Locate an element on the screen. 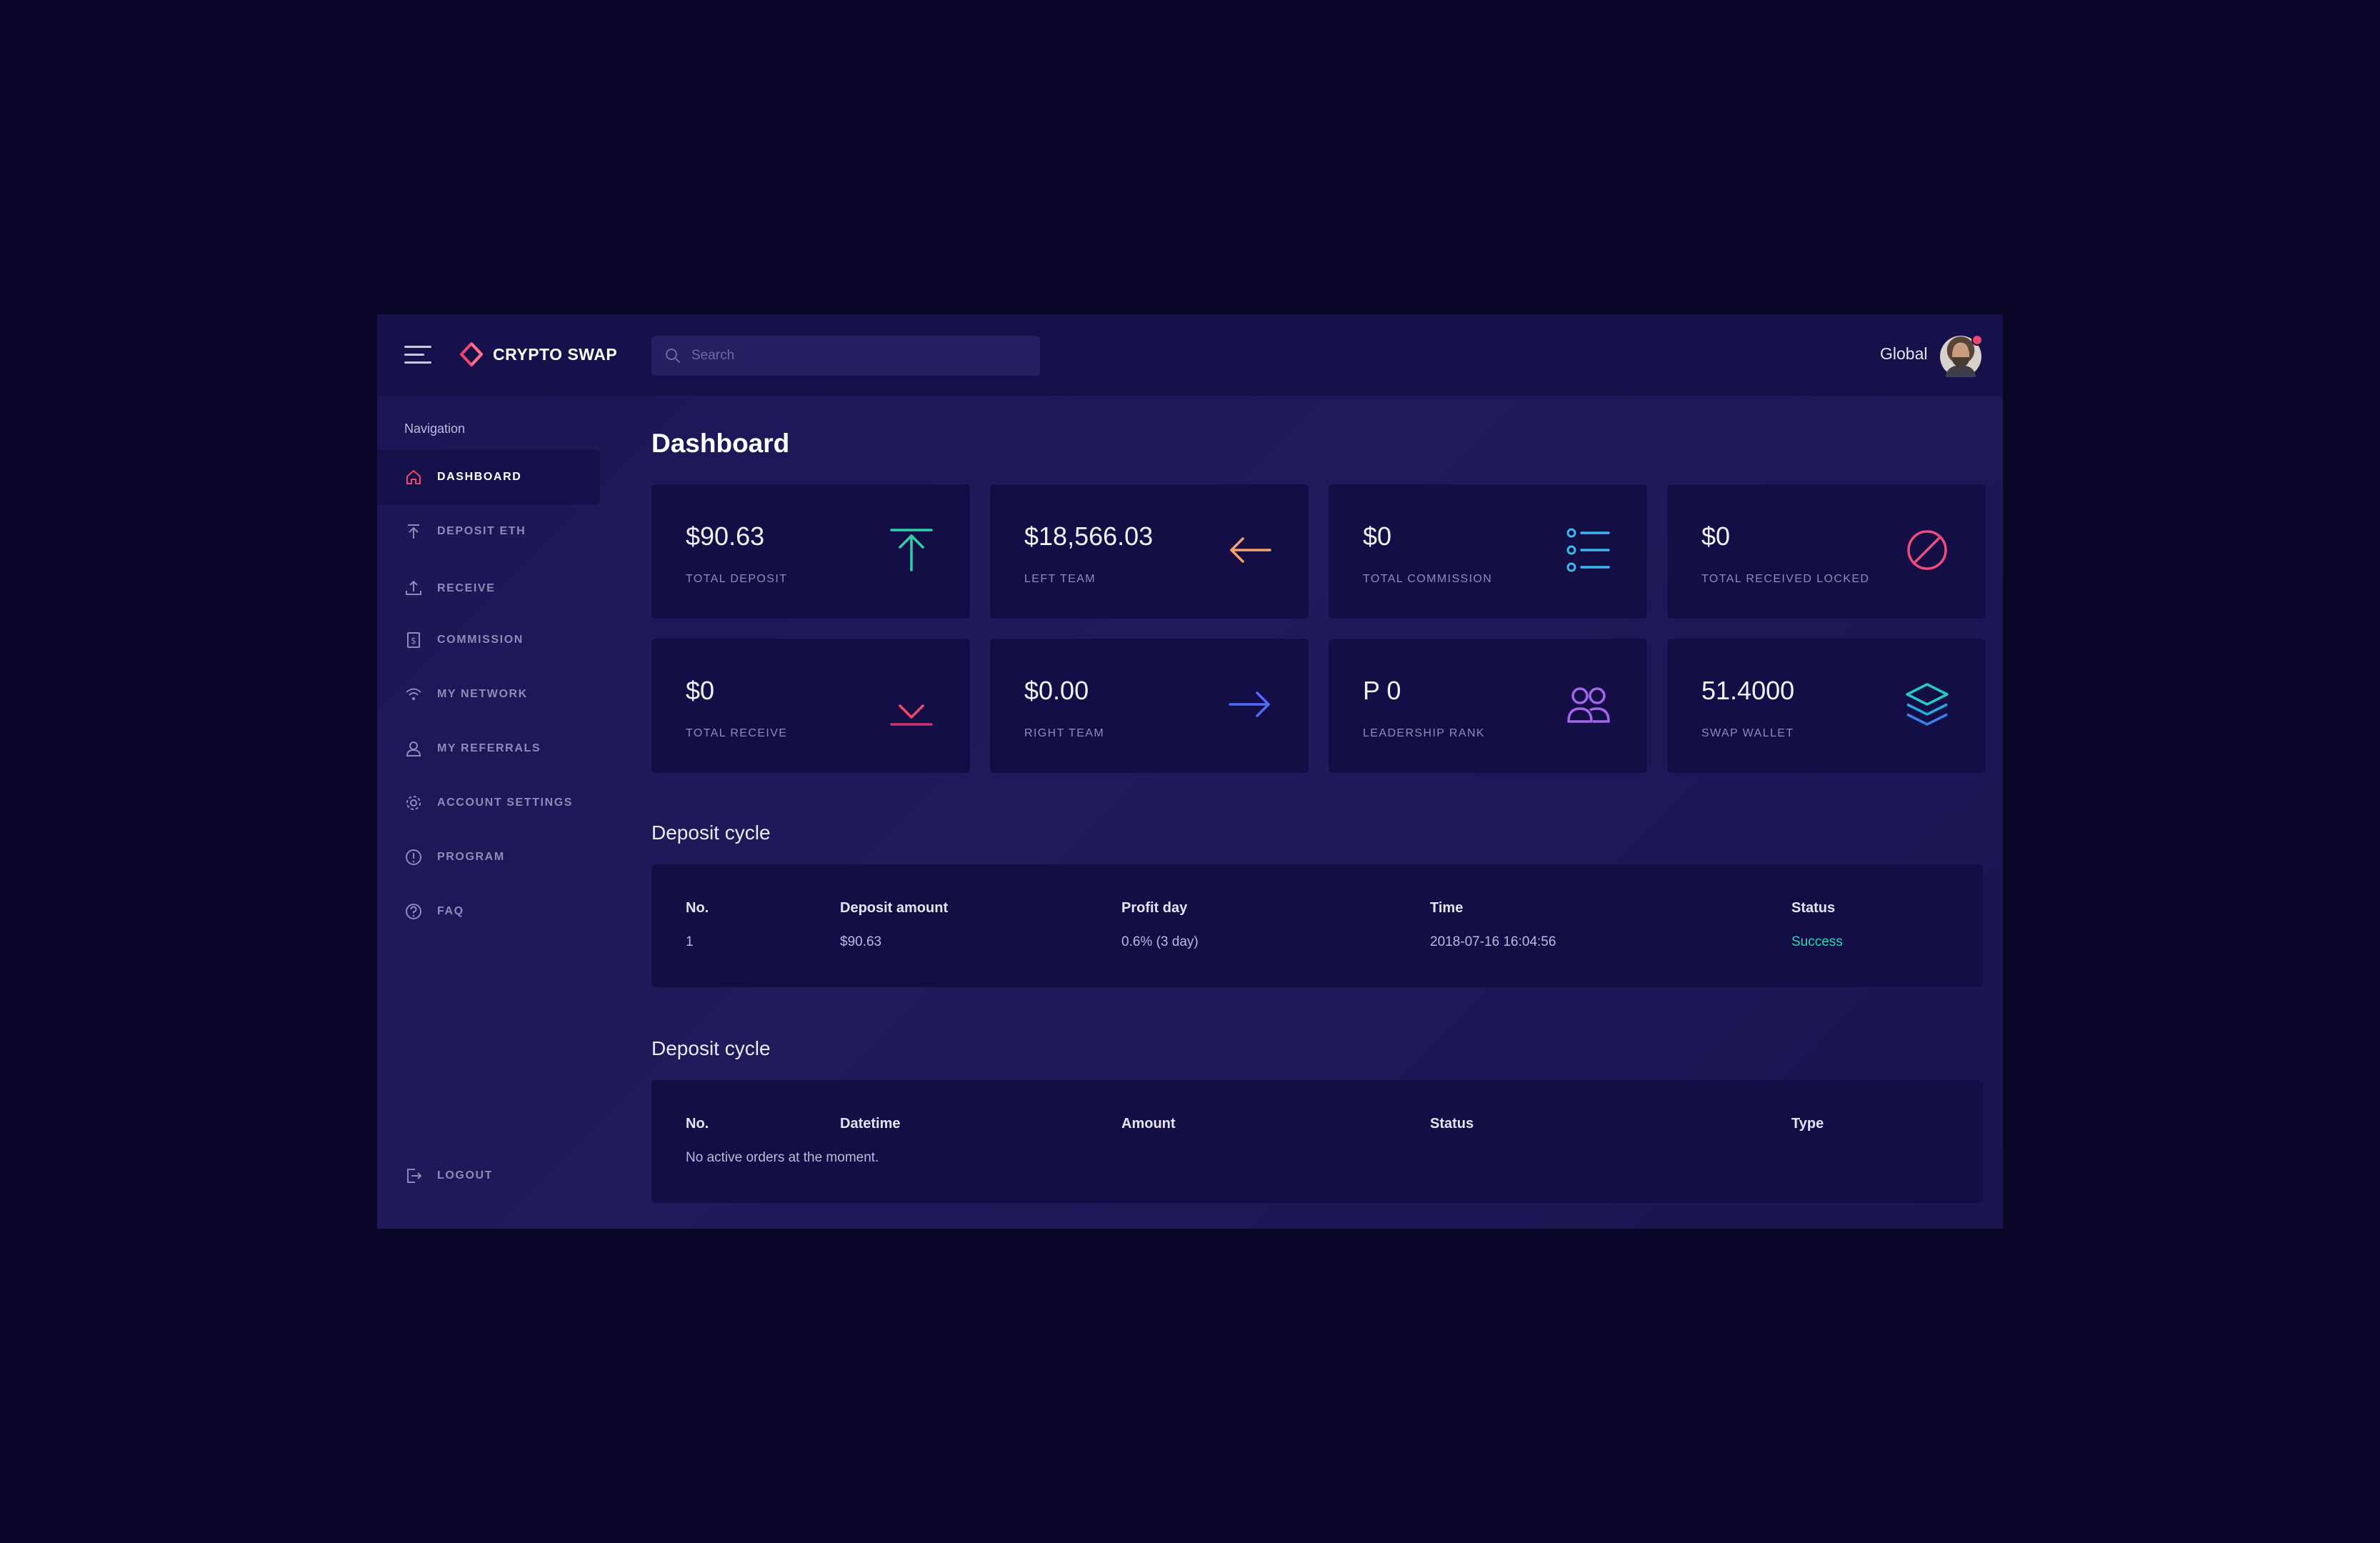 This screenshot has height=1543, width=2380. logout-icon is located at coordinates (414, 1176).